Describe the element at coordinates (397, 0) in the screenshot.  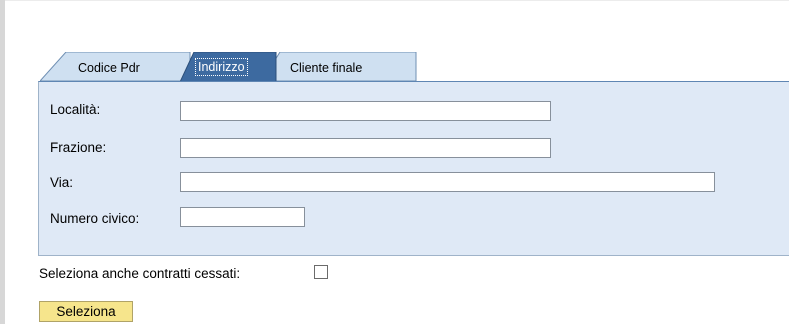
I see `top-divider` at that location.